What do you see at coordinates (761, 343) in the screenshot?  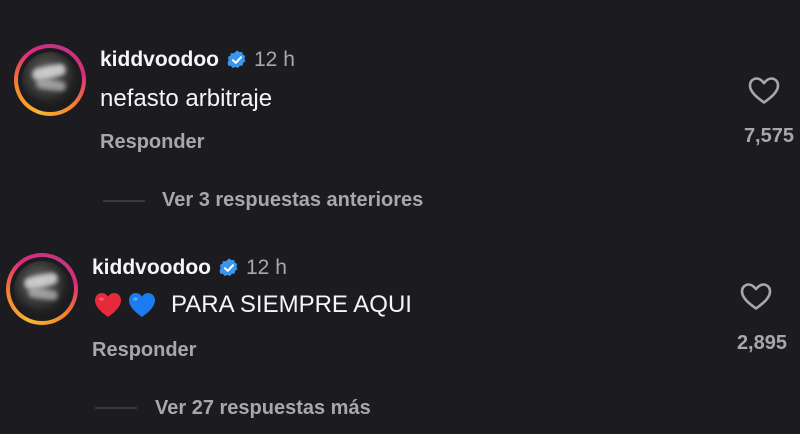 I see `like-count: 2,895` at bounding box center [761, 343].